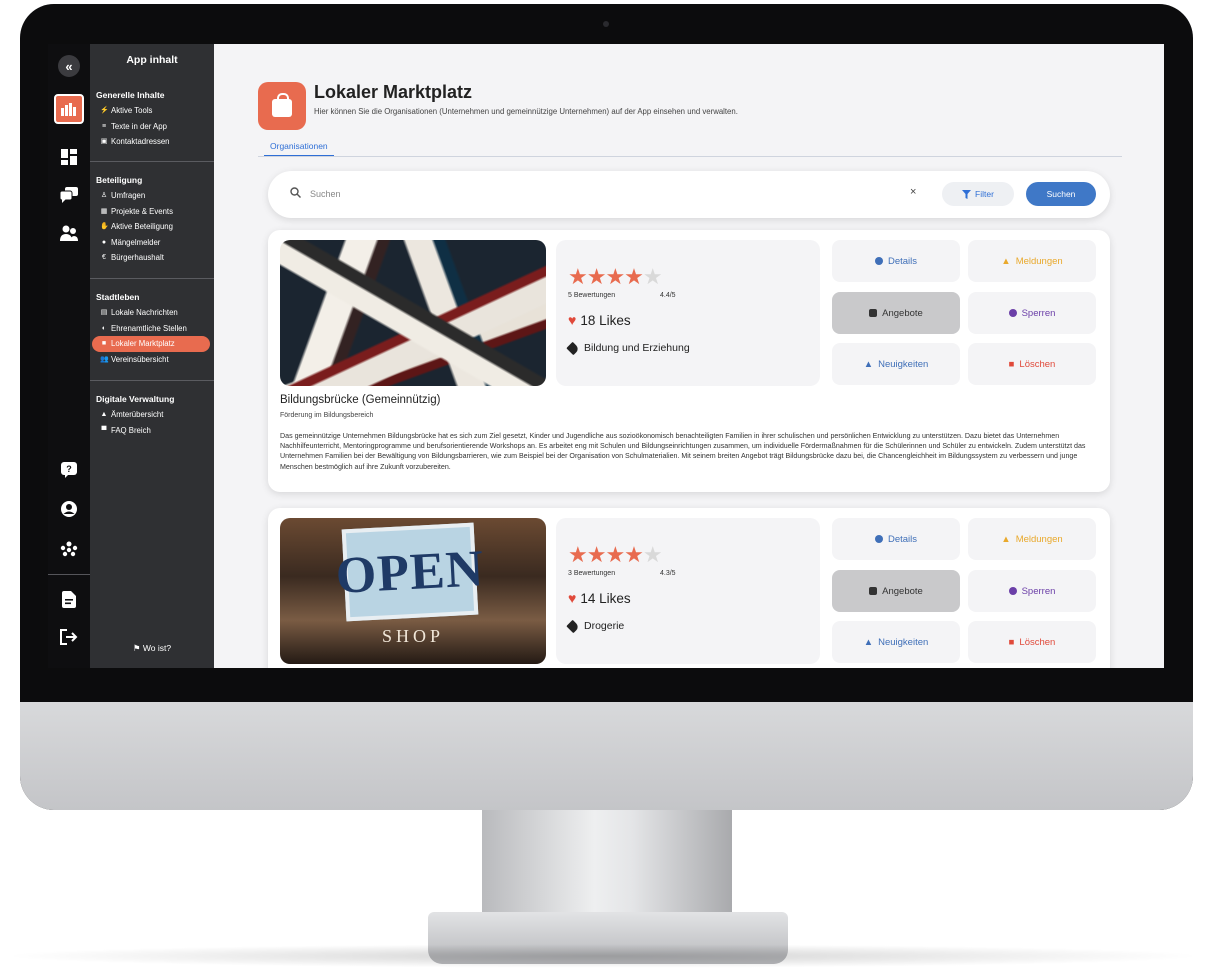 This screenshot has height=972, width=1206. Describe the element at coordinates (1039, 539) in the screenshot. I see `meldungen-label: Meldungen` at that location.